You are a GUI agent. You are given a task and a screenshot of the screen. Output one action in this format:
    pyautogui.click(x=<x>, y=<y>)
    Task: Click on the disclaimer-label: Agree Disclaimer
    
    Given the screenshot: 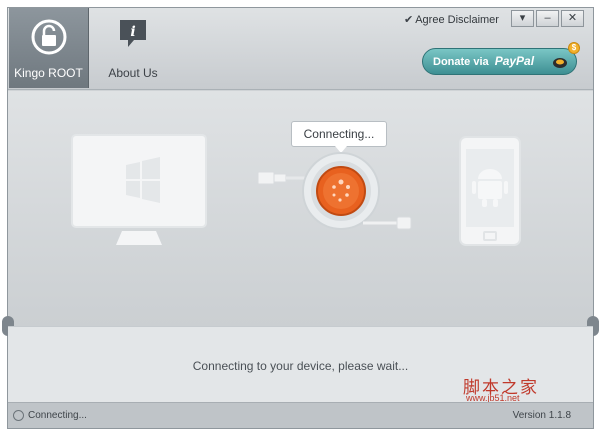 What is the action you would take?
    pyautogui.click(x=457, y=20)
    